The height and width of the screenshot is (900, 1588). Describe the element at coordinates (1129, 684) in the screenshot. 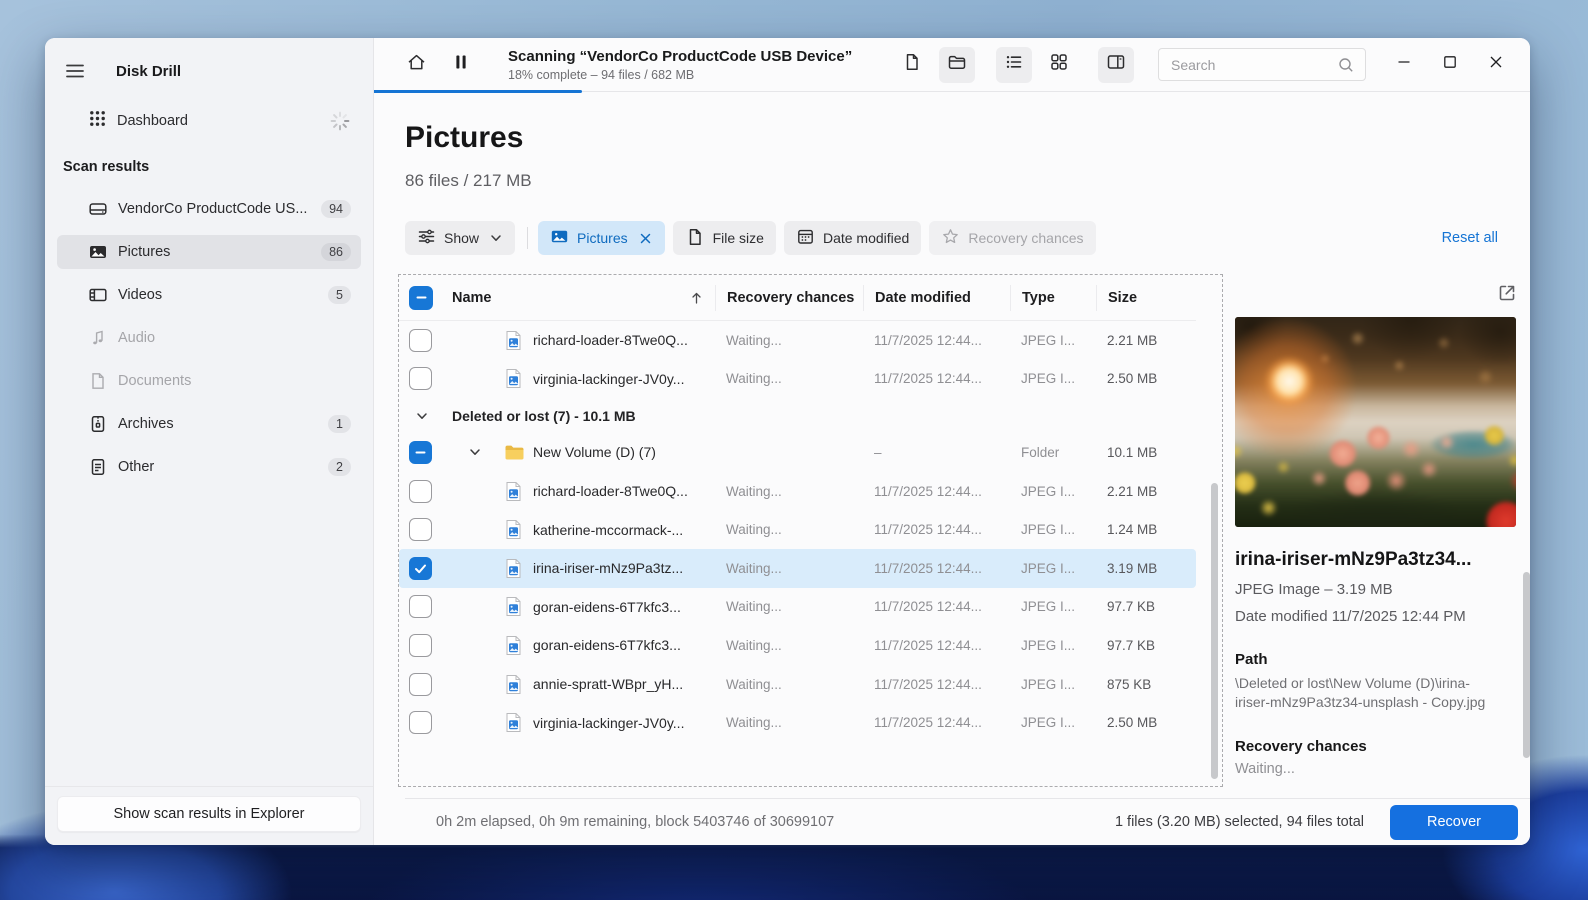

I see `size-cell: 875 KB` at that location.